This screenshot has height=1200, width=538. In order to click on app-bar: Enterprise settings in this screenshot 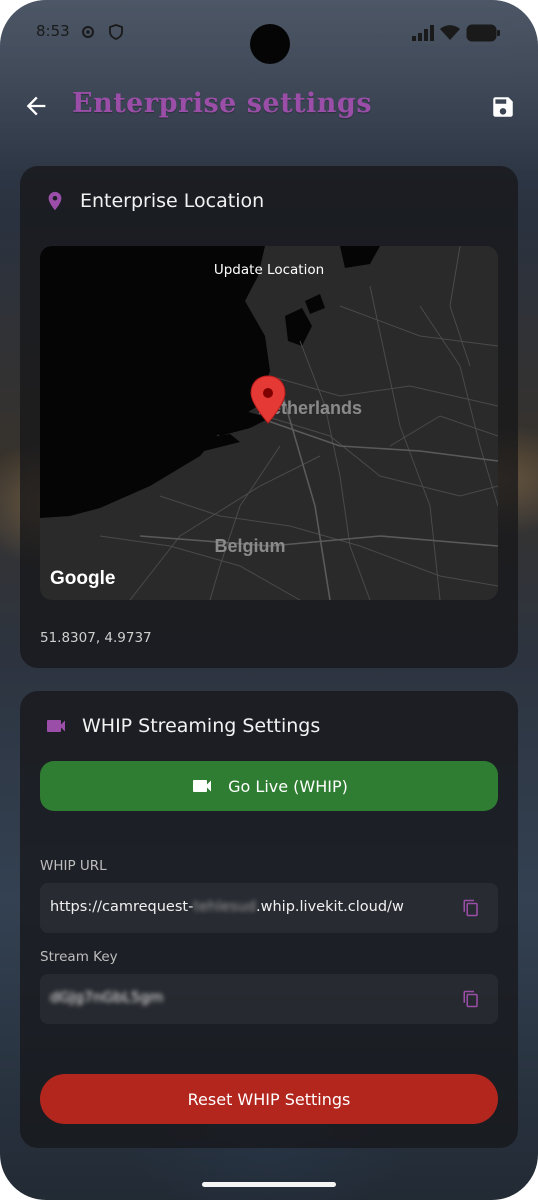, I will do `click(269, 108)`.